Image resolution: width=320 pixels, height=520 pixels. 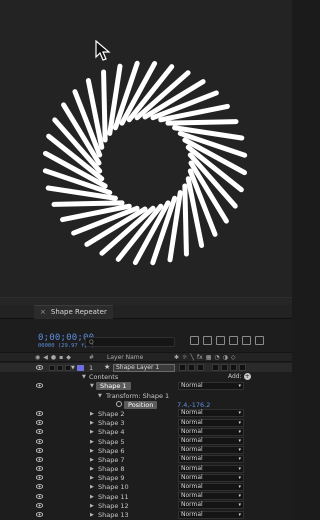 I want to click on shape-group-row: ▶ Shape 10 Normal ▾, so click(x=146, y=486).